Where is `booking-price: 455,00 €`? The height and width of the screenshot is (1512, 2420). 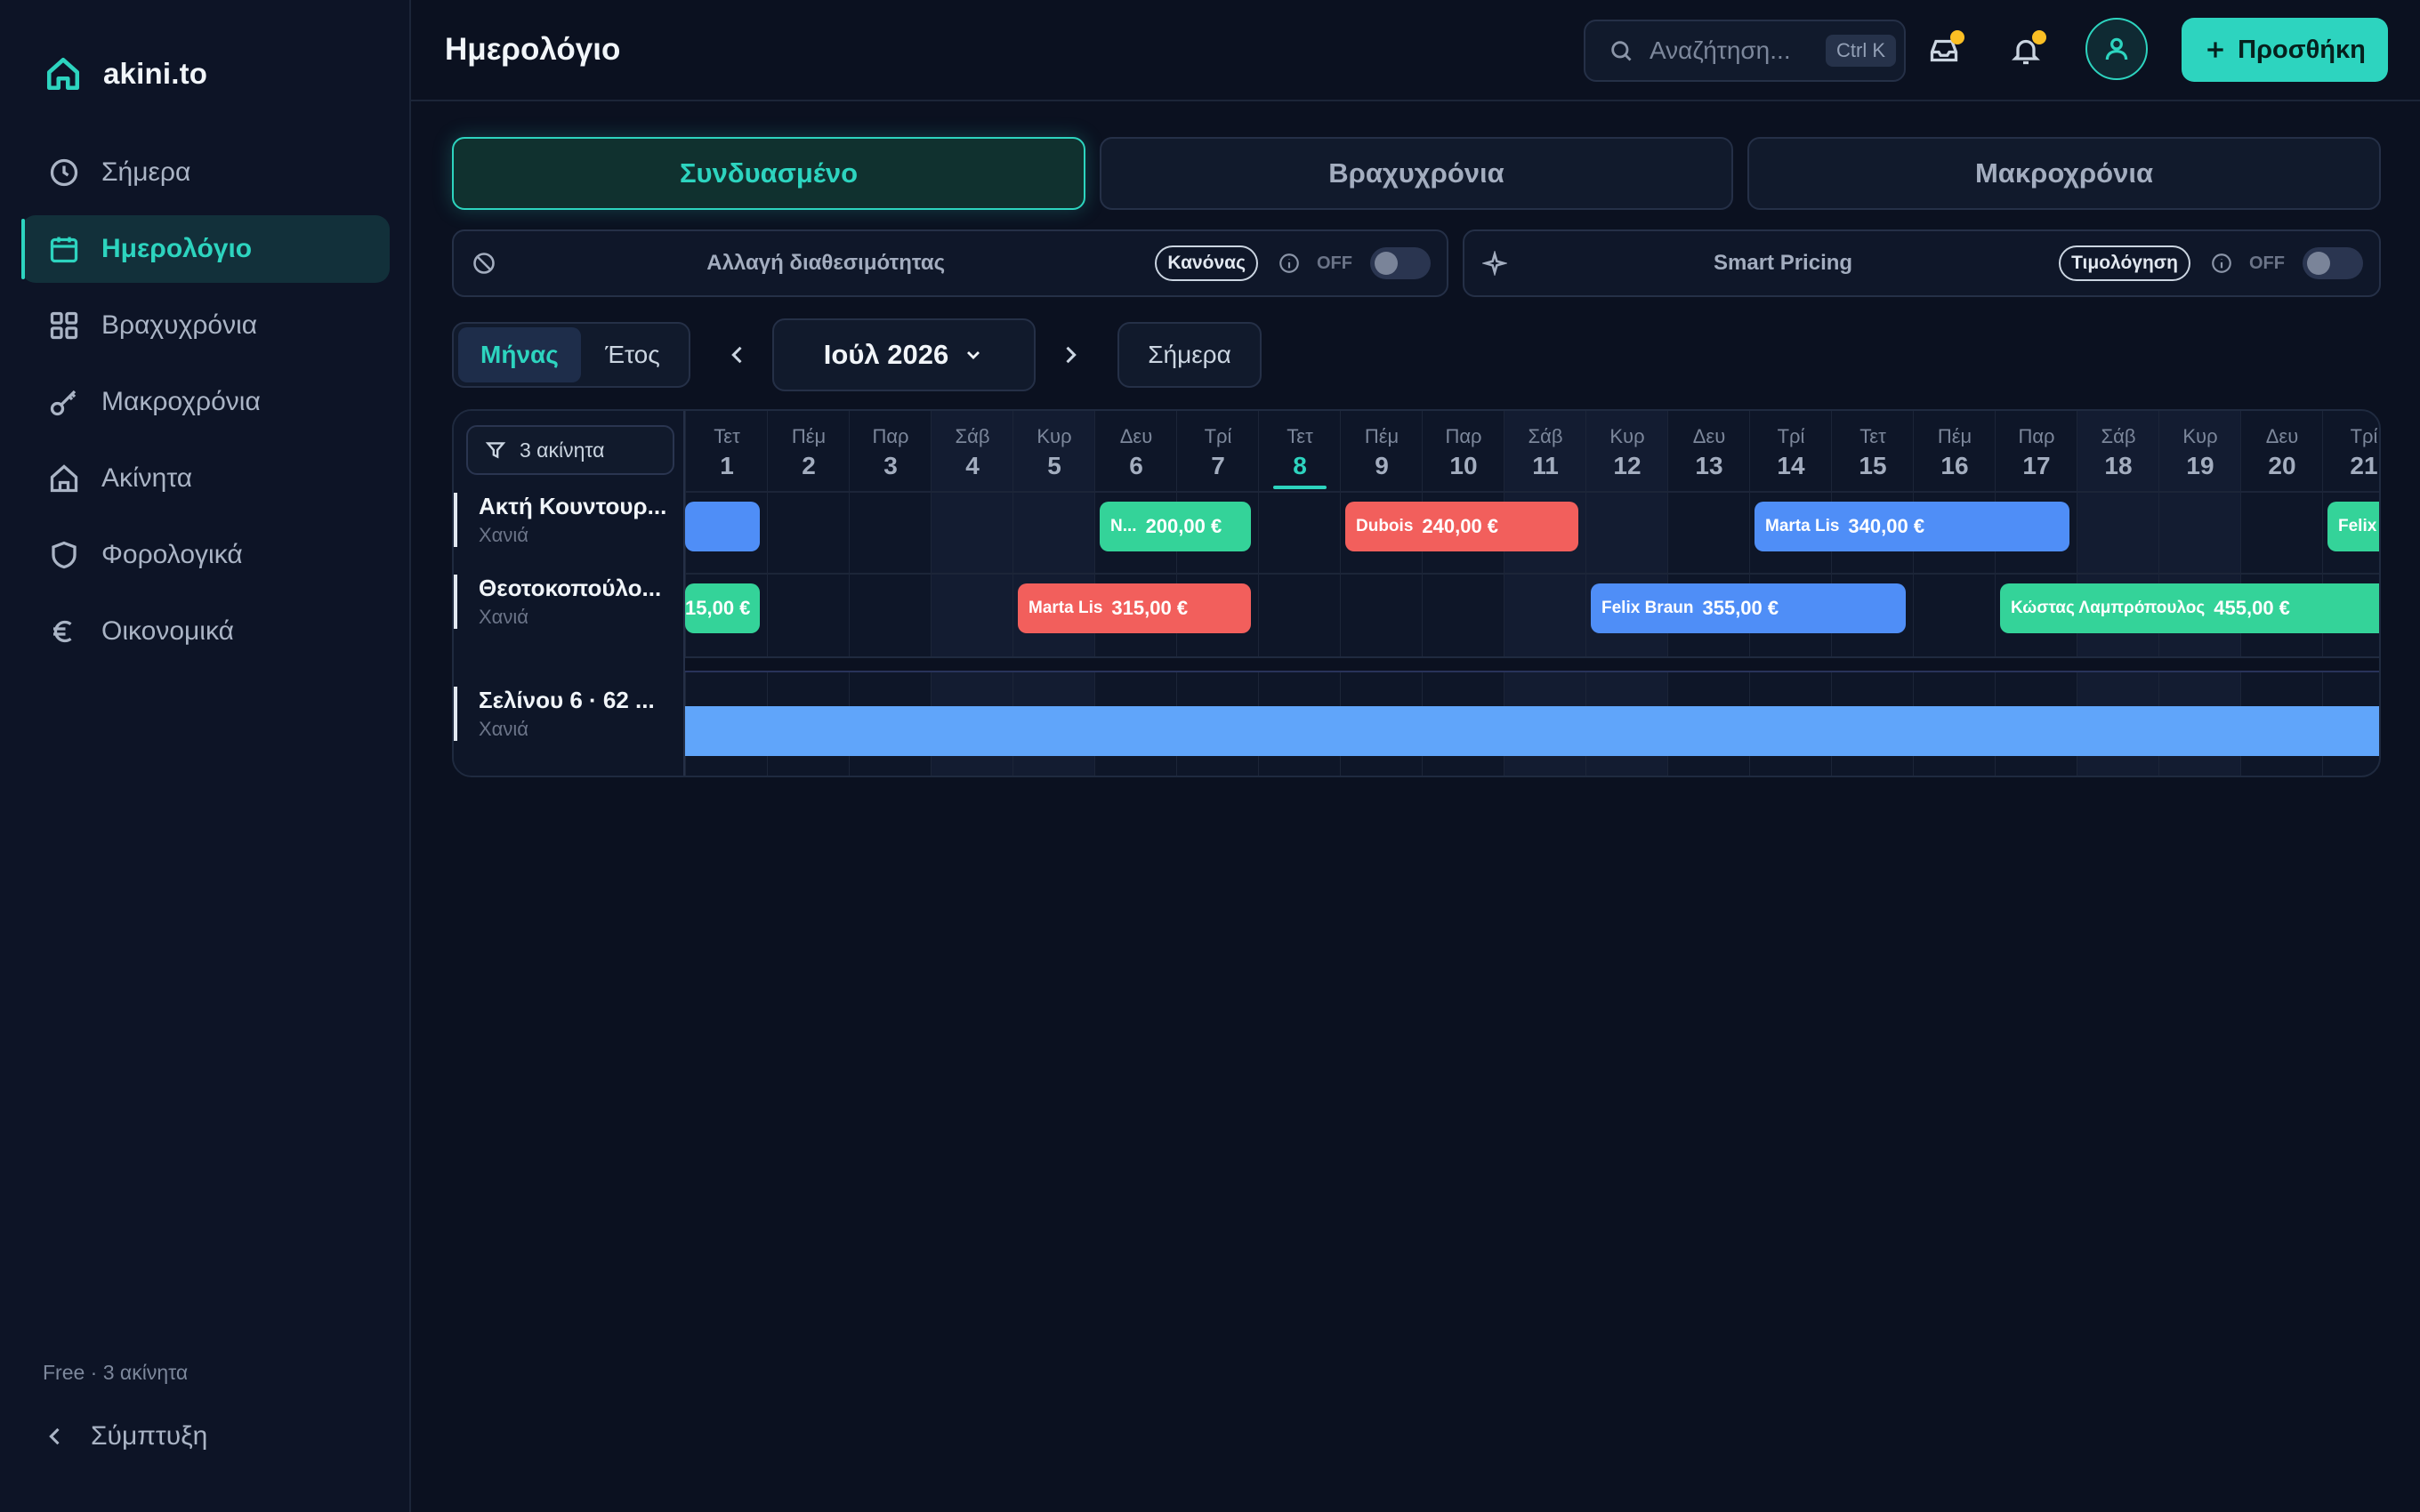 booking-price: 455,00 € is located at coordinates (2252, 608).